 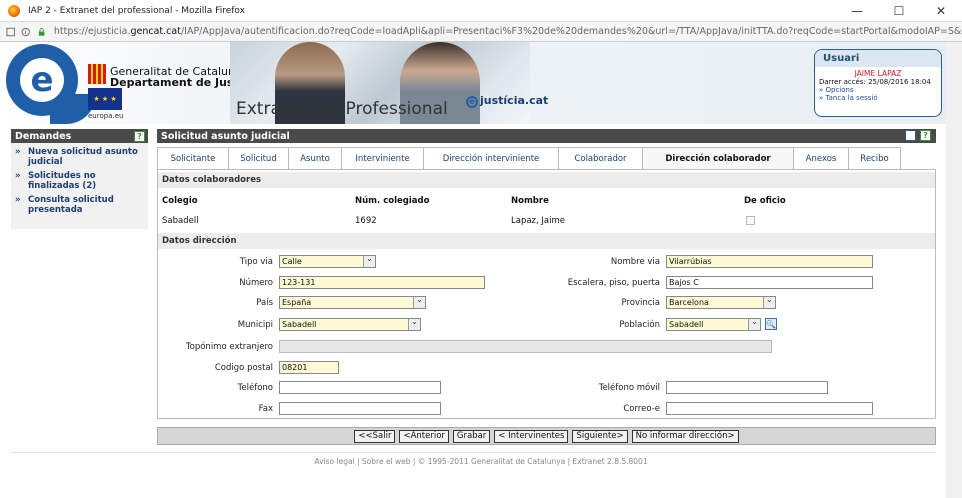 I want to click on label-tipo-via: Tipo via, so click(x=256, y=262).